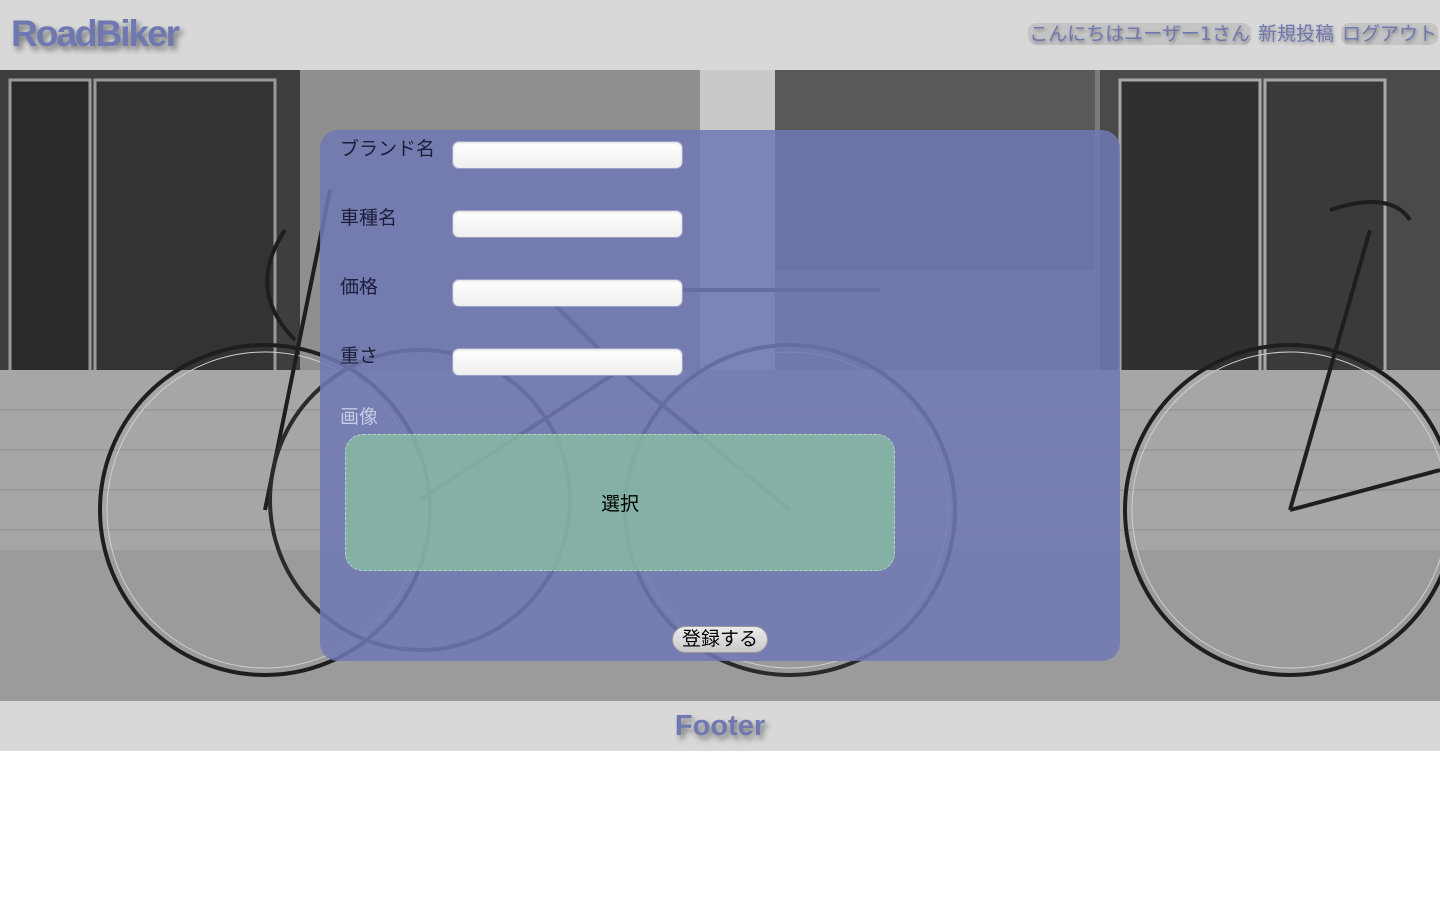  Describe the element at coordinates (388, 149) in the screenshot. I see `brand-label: ブランド名` at that location.